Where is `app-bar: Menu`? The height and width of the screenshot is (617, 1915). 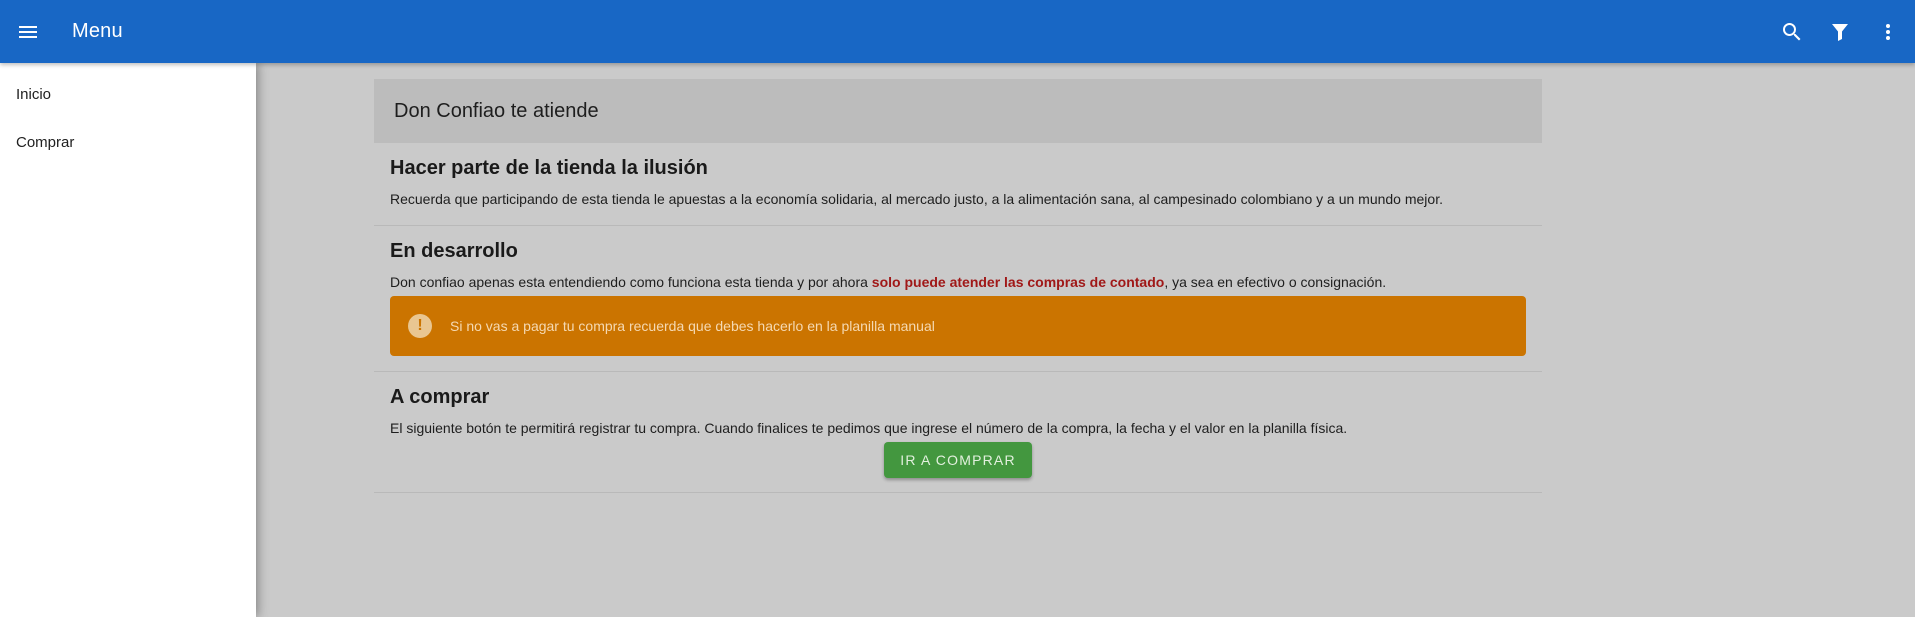 app-bar: Menu is located at coordinates (957, 31).